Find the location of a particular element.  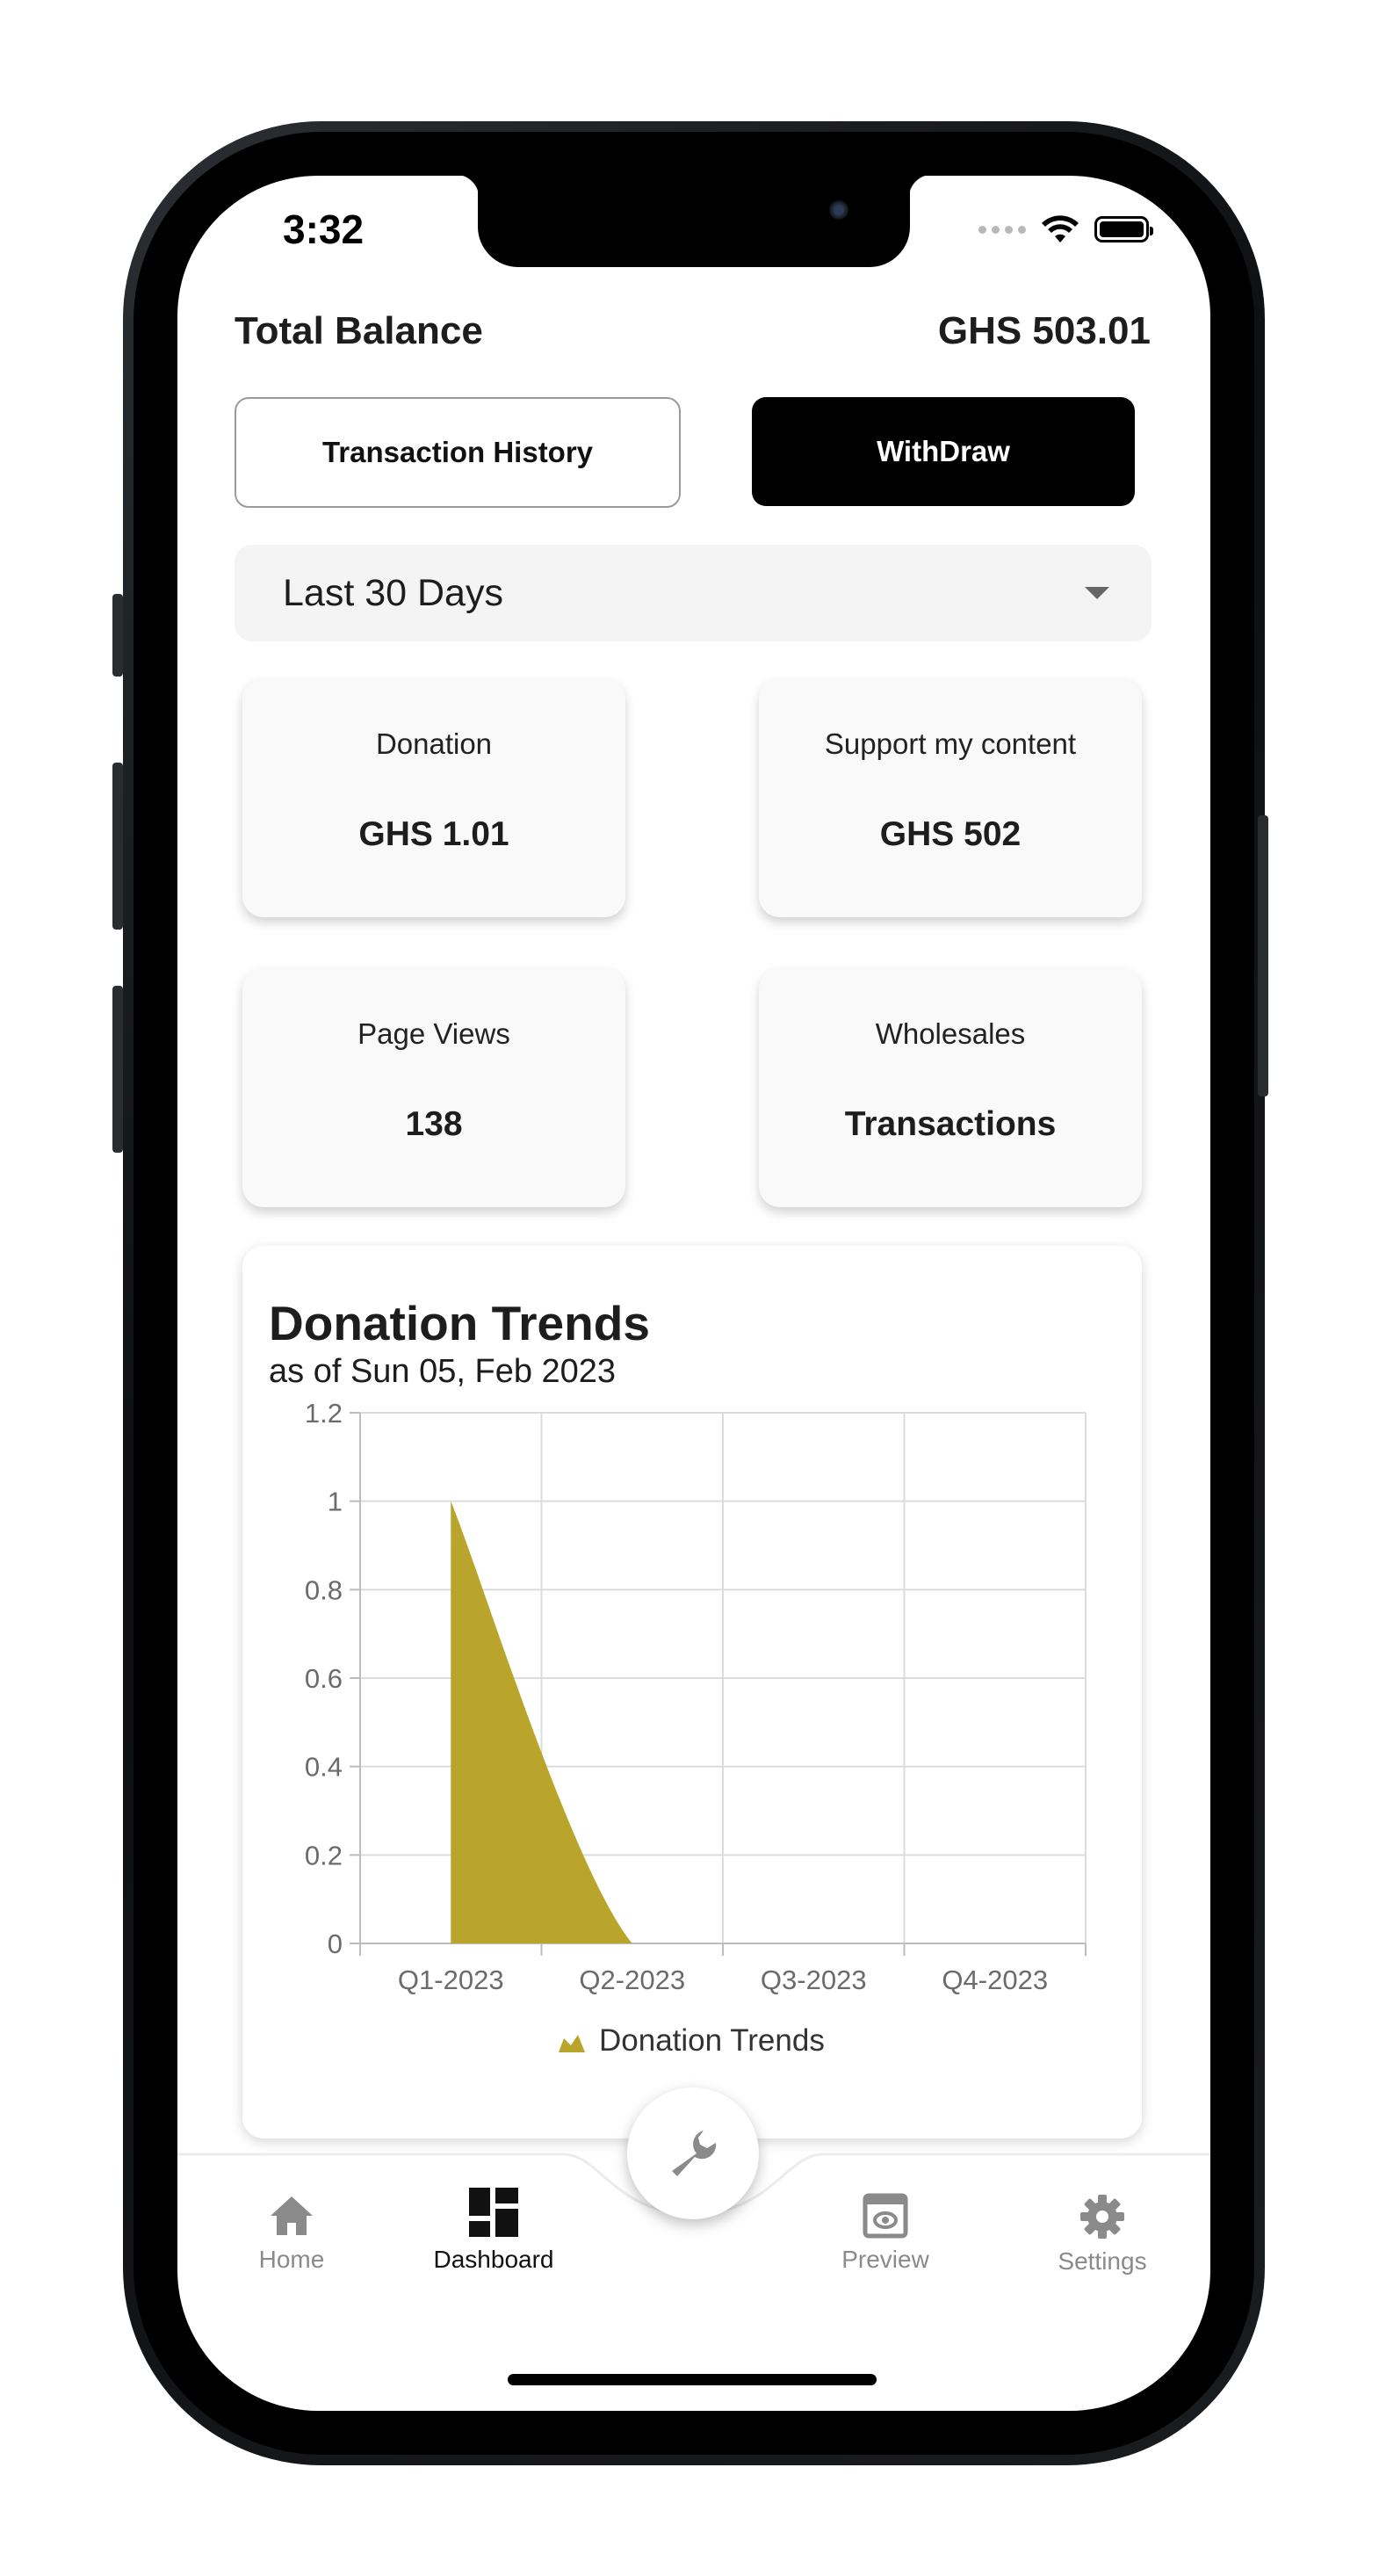

page-views-card: Page Views 138 is located at coordinates (433, 1087).